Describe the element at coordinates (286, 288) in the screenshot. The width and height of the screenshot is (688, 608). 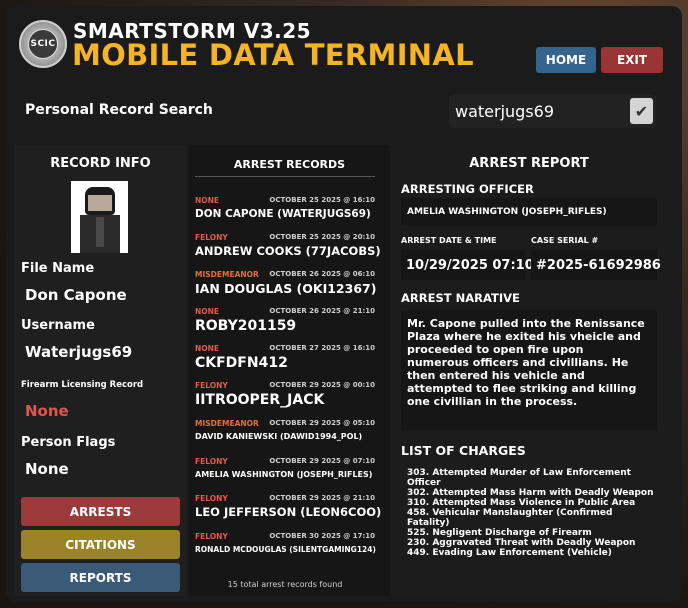
I see `record-name: IAN DOUGLAS (OKI12367)` at that location.